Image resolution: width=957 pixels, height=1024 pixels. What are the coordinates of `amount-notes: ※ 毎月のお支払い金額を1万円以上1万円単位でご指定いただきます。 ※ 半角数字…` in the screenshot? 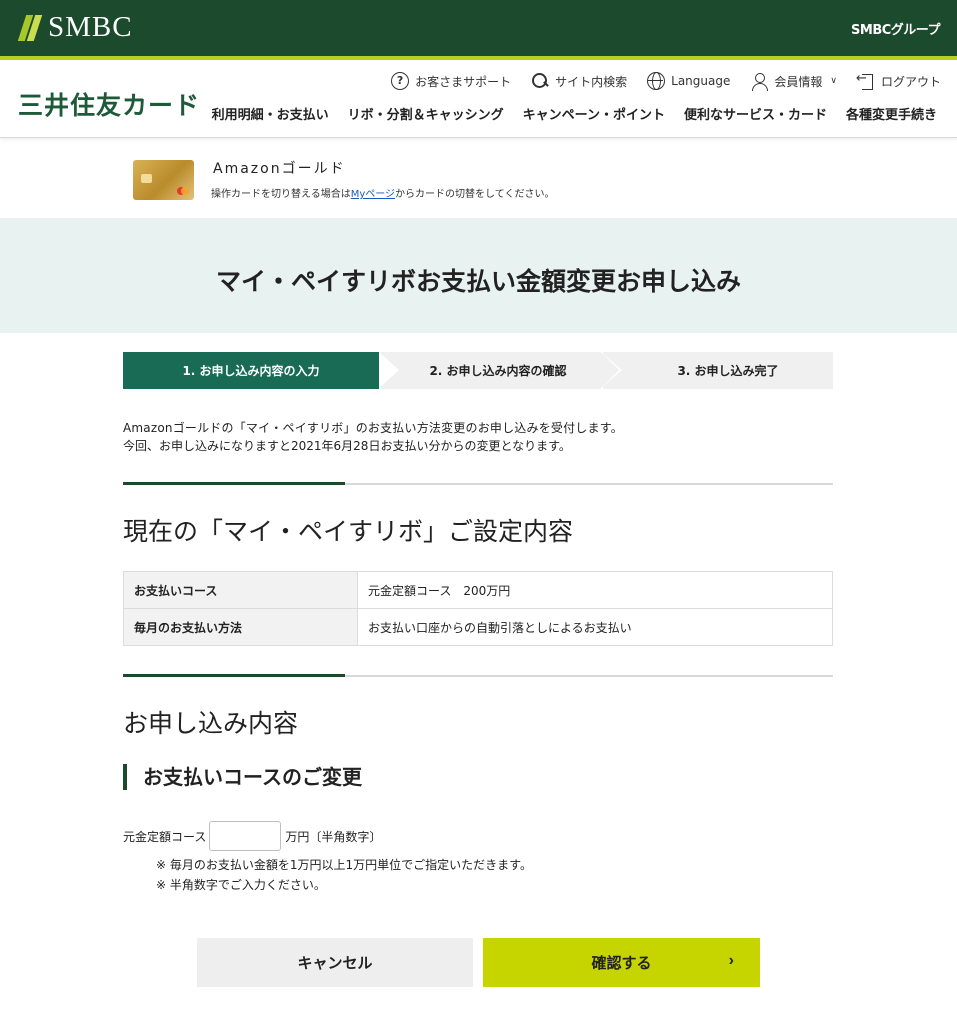 It's located at (344, 875).